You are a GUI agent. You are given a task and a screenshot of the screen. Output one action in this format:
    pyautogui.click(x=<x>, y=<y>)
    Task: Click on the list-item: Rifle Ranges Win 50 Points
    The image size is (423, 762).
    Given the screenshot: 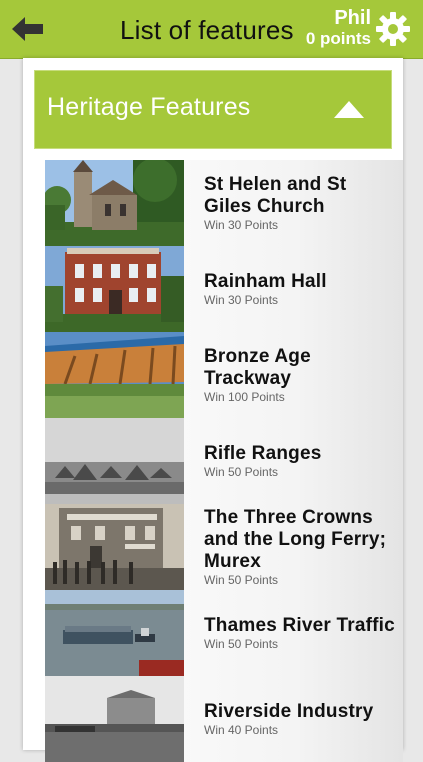 What is the action you would take?
    pyautogui.click(x=224, y=461)
    